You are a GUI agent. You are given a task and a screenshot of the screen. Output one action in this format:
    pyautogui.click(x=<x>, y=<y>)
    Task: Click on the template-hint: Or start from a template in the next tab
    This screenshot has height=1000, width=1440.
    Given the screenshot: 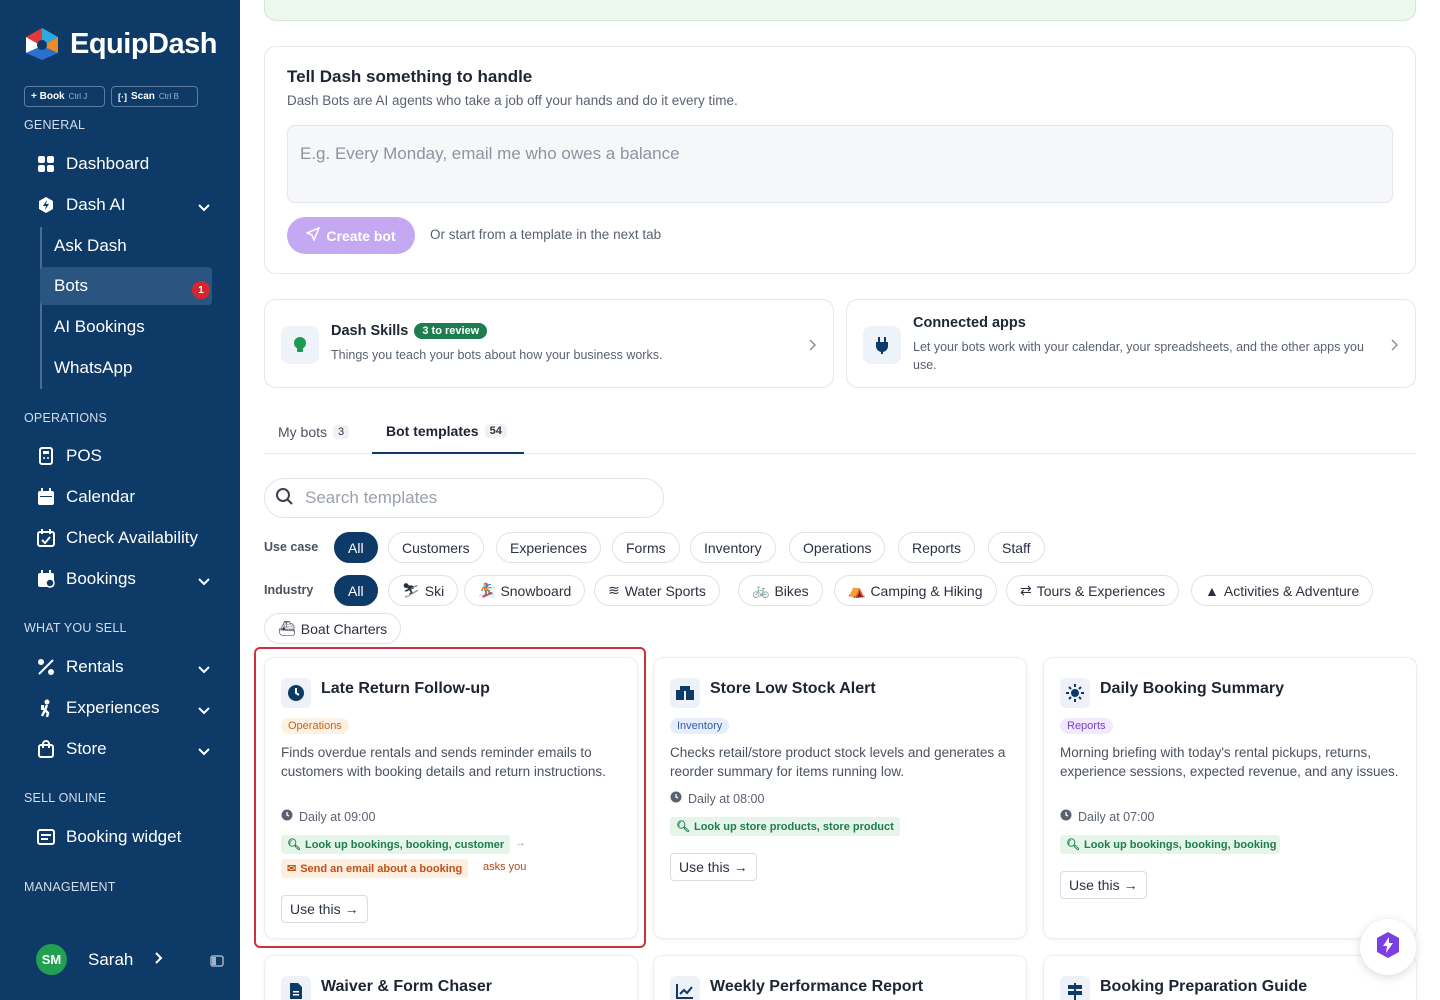 What is the action you would take?
    pyautogui.click(x=546, y=234)
    